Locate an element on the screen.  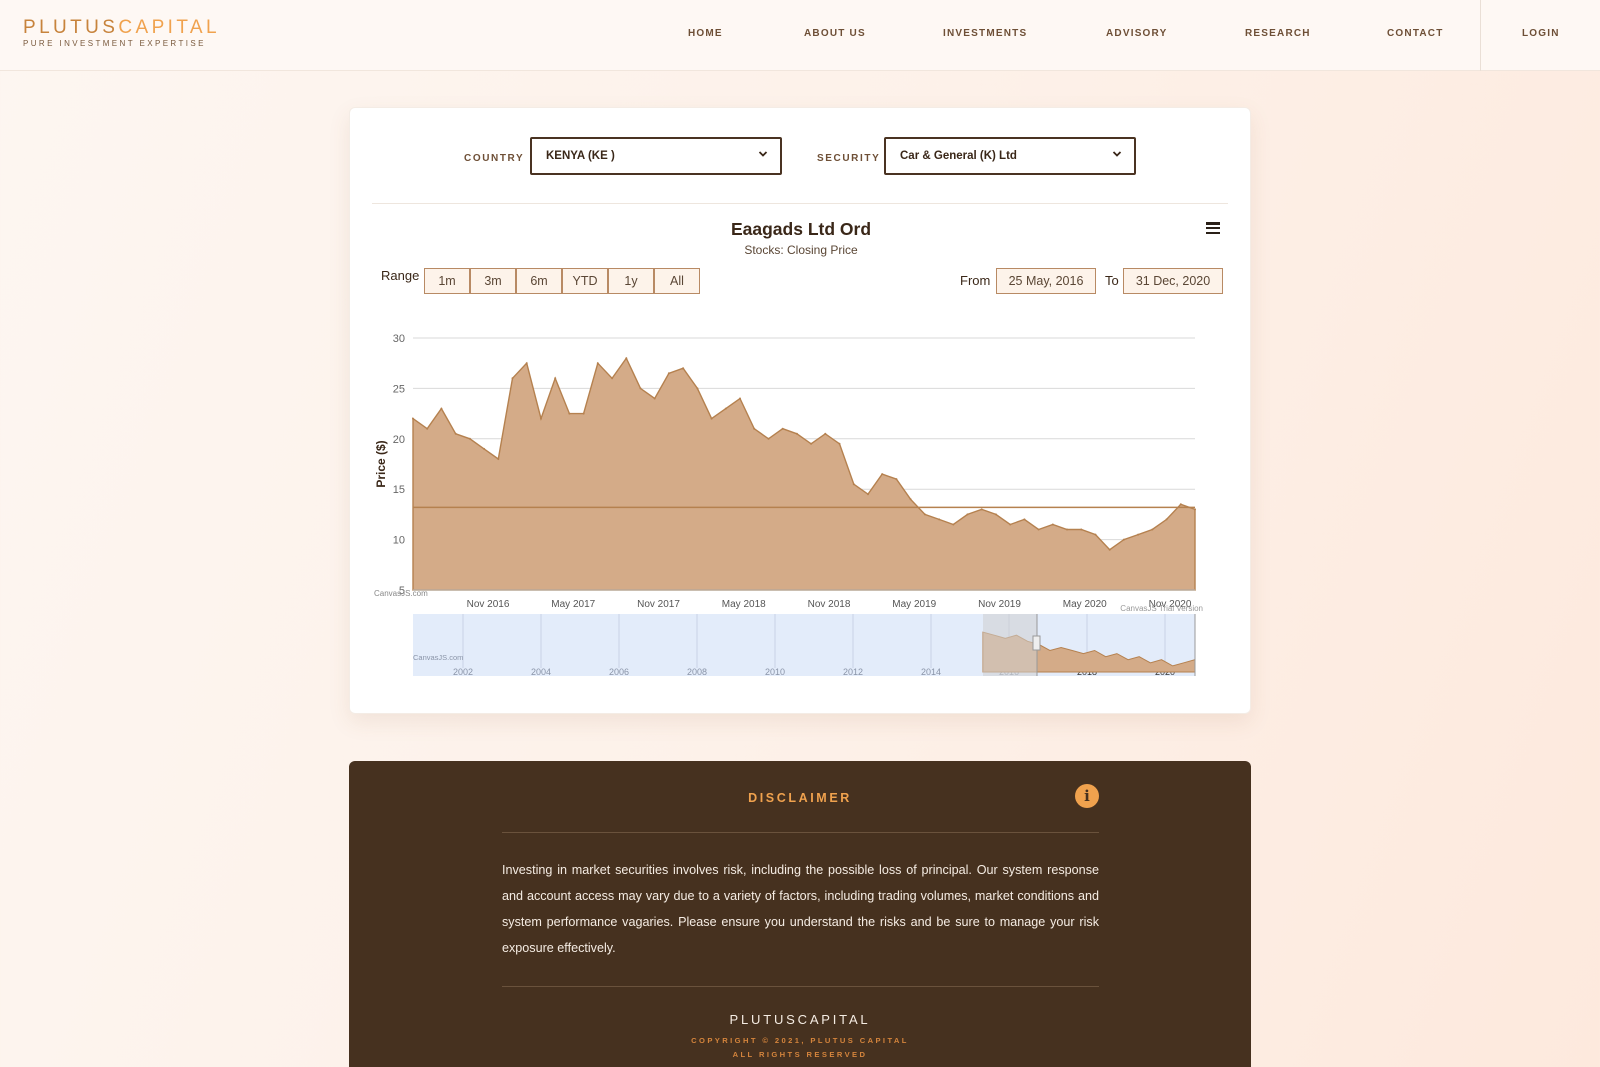
navigator-tick-label: 2010 is located at coordinates (775, 672).